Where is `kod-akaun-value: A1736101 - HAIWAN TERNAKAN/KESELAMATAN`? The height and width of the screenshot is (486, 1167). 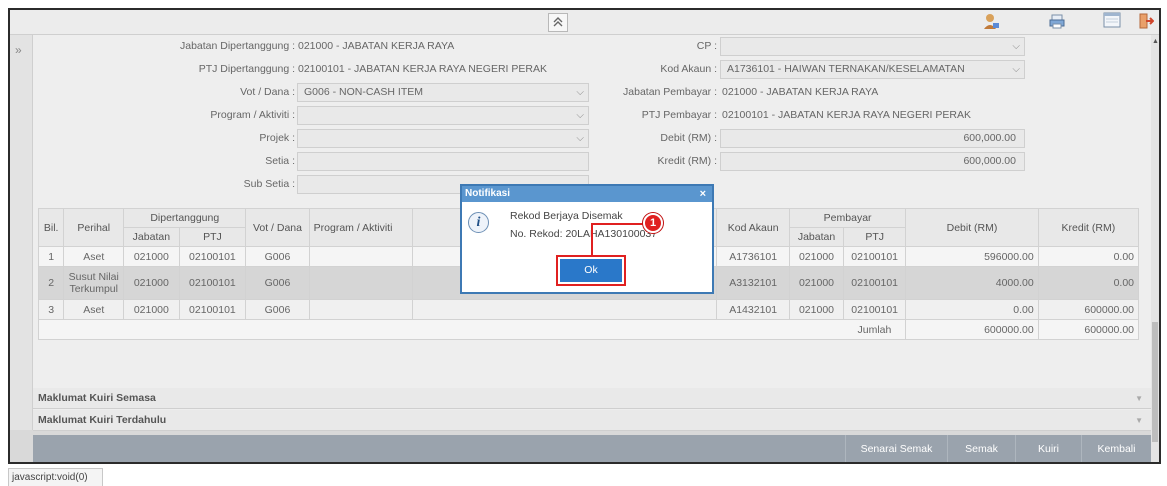
kod-akaun-value: A1736101 - HAIWAN TERNAKAN/KESELAMATAN is located at coordinates (846, 69).